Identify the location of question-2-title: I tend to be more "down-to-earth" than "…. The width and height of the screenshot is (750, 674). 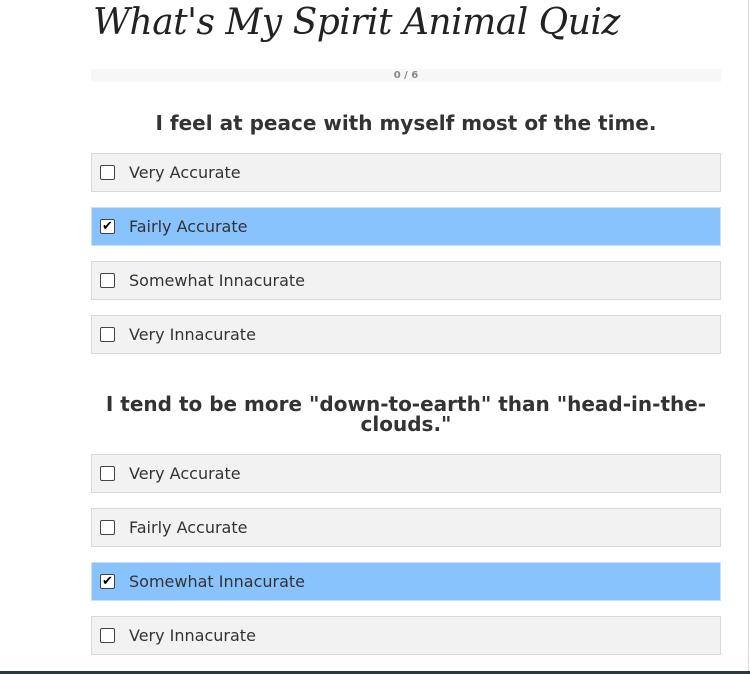
(406, 414).